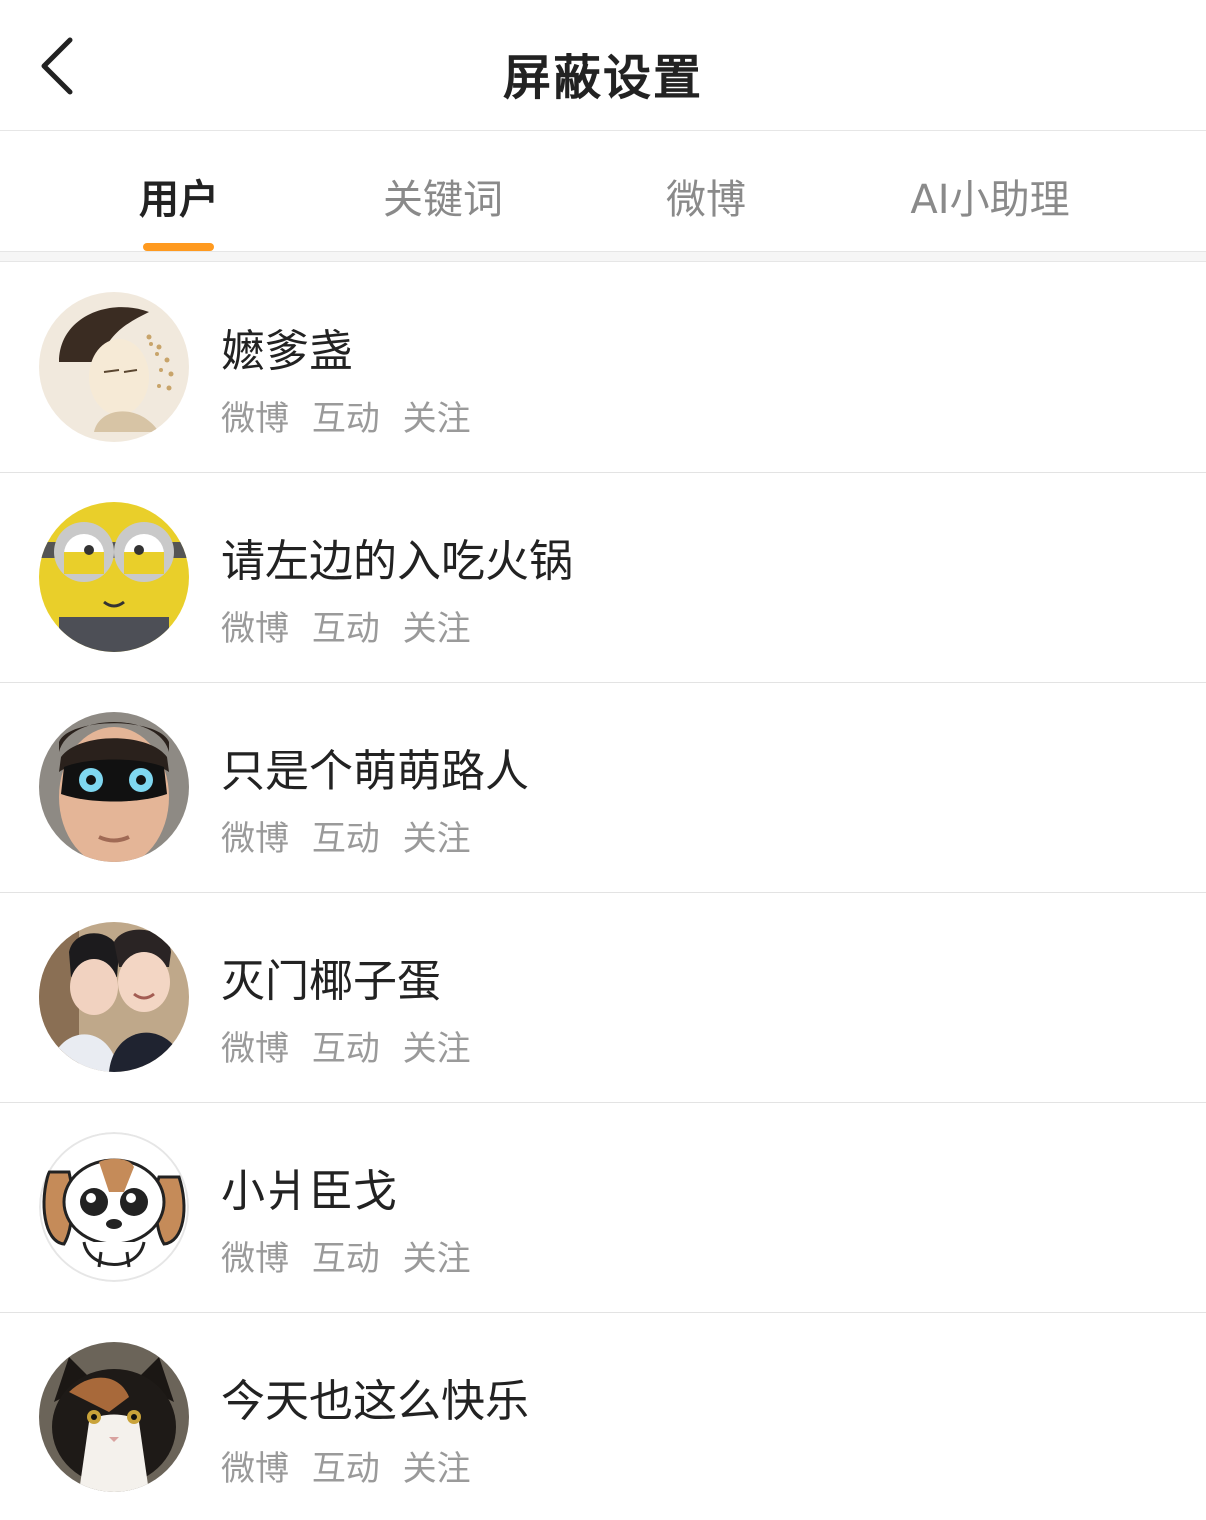 This screenshot has height=1520, width=1206. Describe the element at coordinates (309, 1191) in the screenshot. I see `user-name: 小爿臣戈` at that location.